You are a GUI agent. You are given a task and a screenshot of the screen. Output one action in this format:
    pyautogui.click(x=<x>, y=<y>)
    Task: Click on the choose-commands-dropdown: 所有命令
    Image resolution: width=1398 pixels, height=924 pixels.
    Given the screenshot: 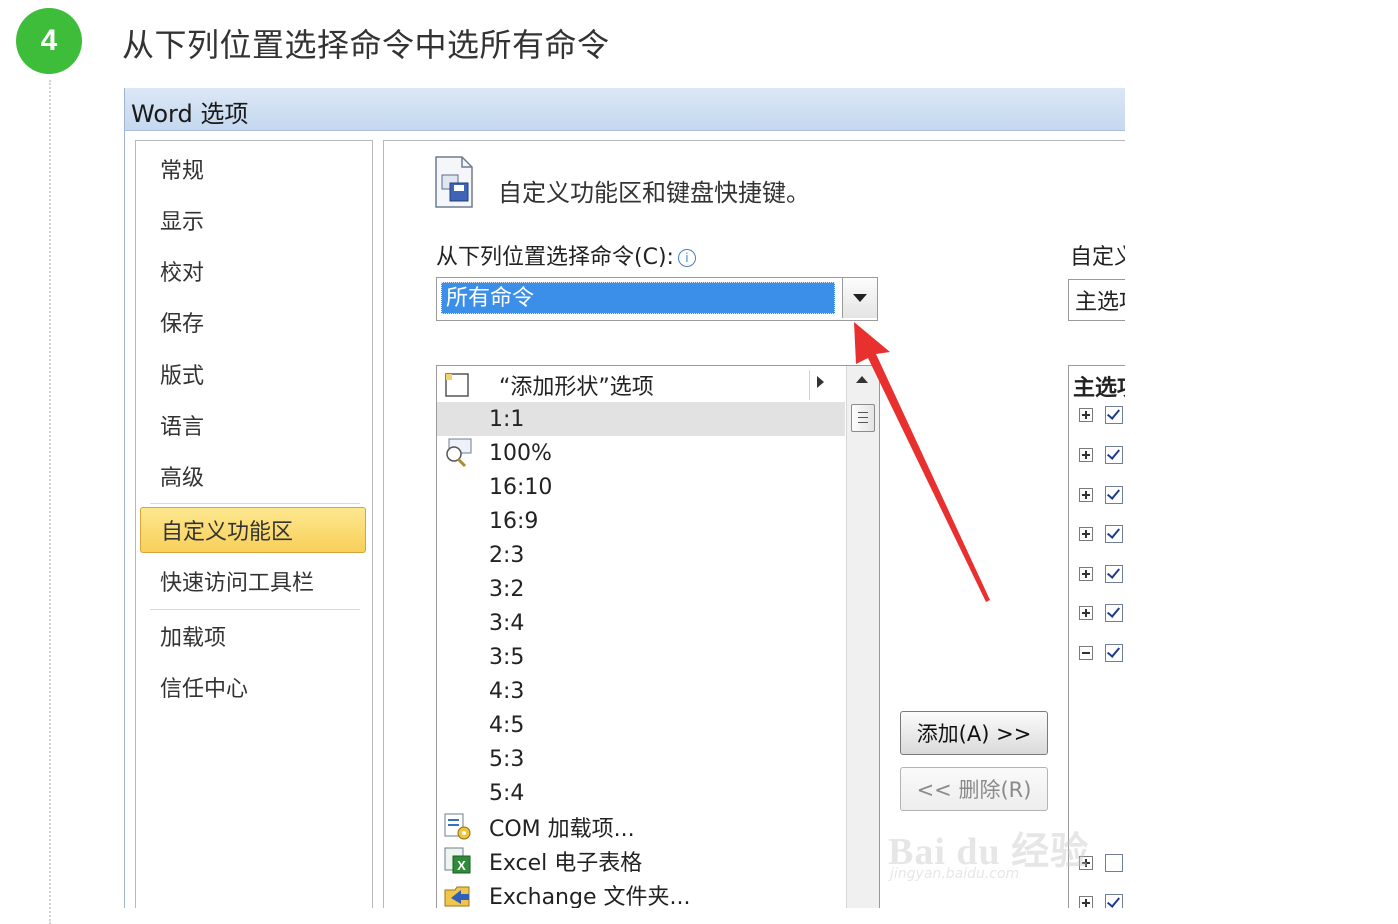 What is the action you would take?
    pyautogui.click(x=657, y=299)
    